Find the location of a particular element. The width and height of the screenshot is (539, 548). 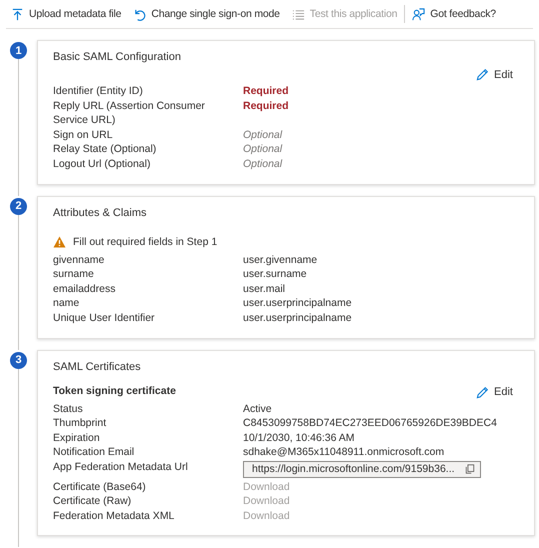

field-label: Thumbprint is located at coordinates (80, 423).